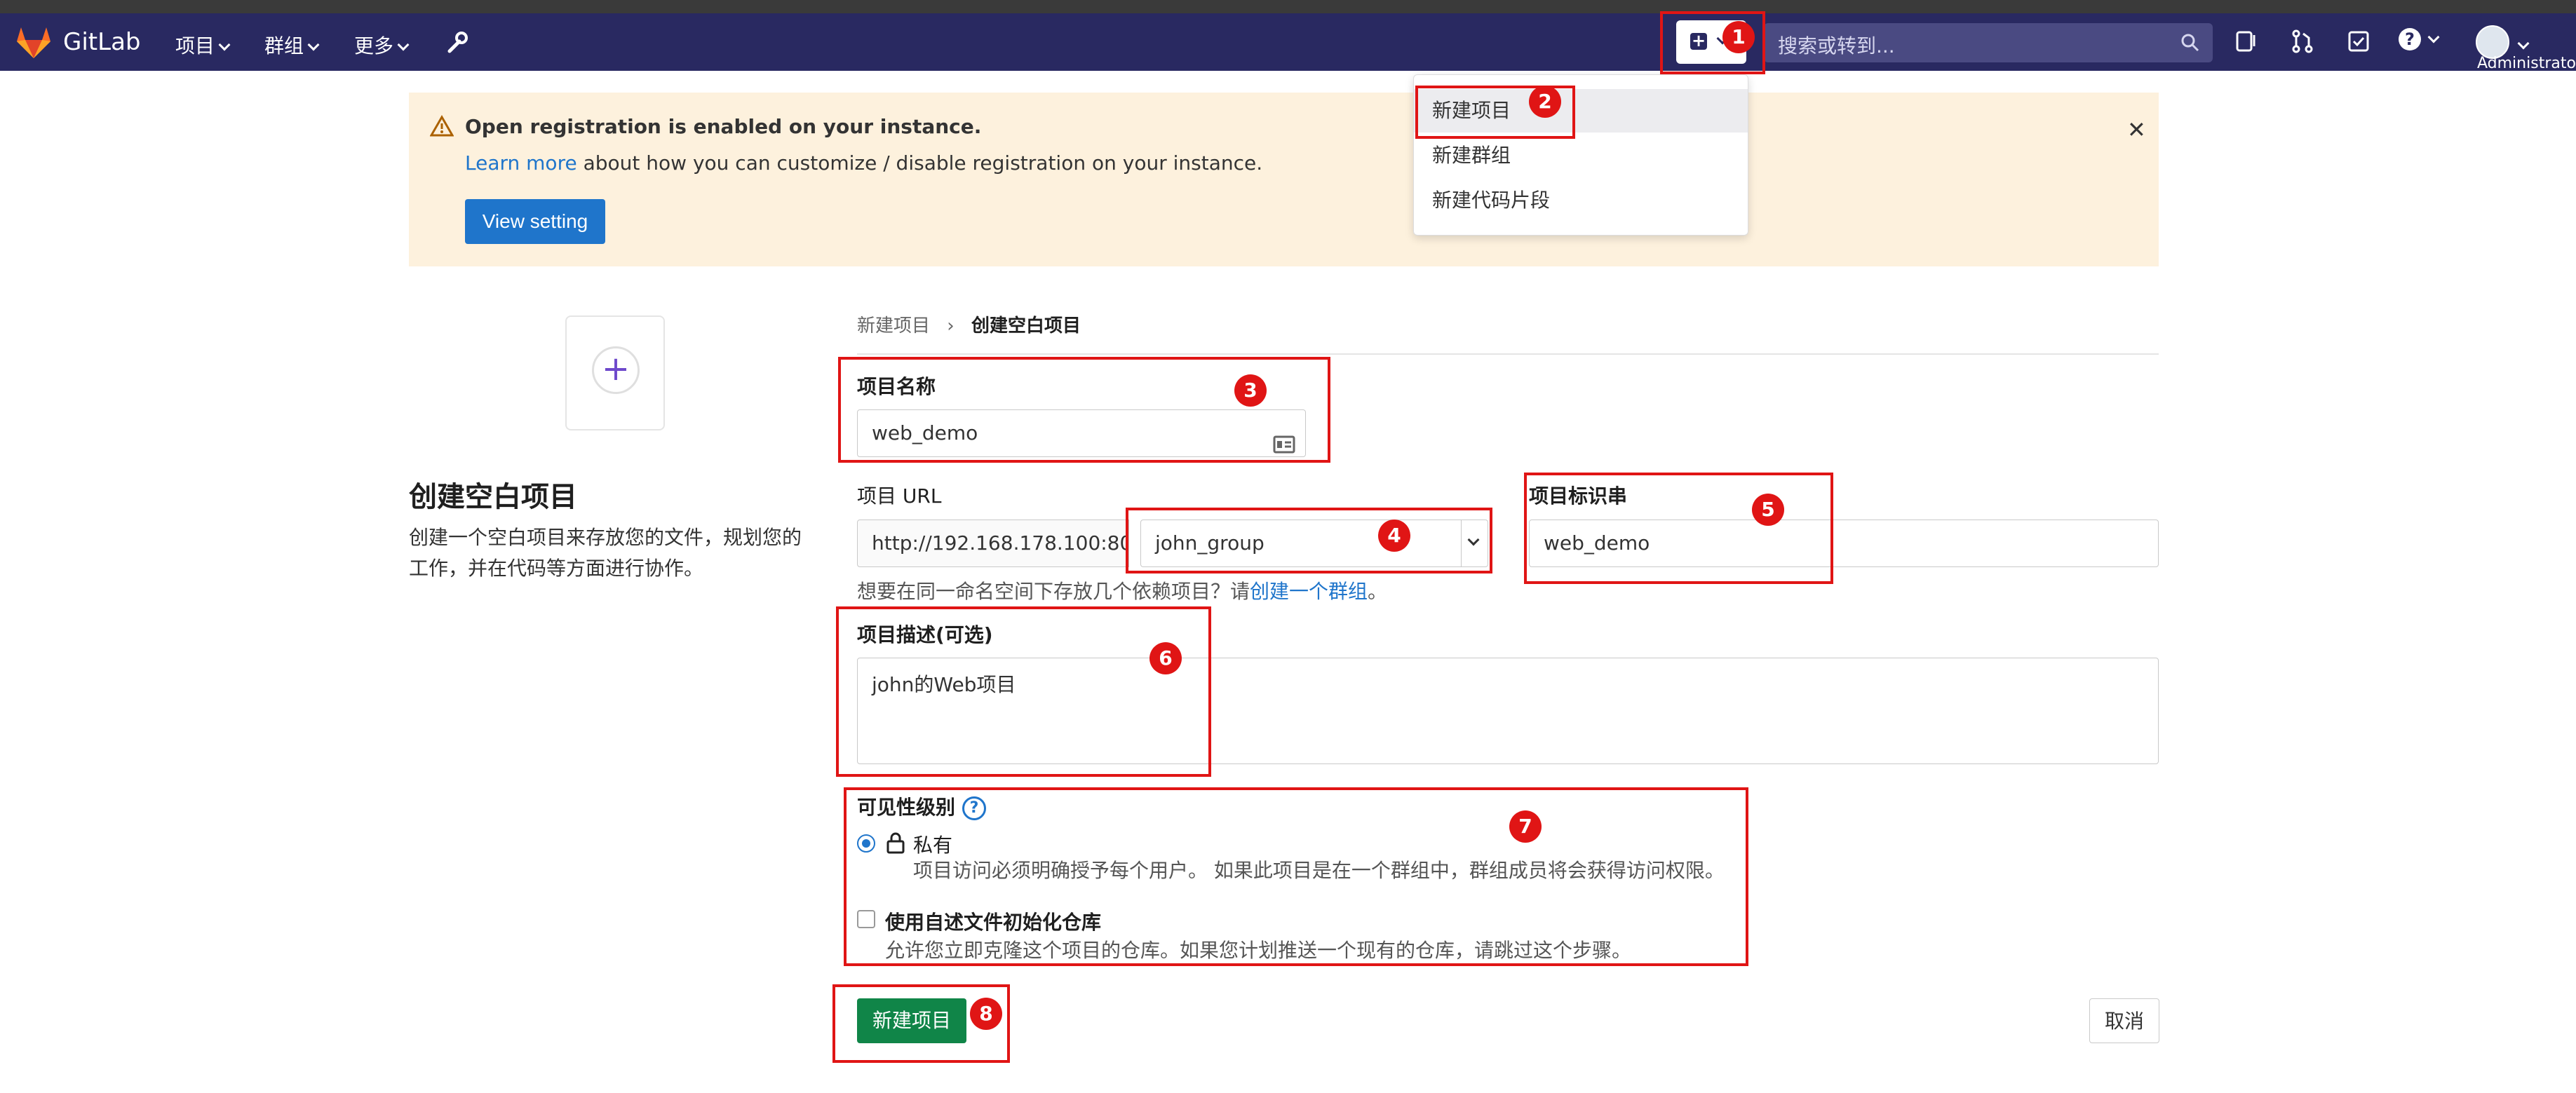 The height and width of the screenshot is (1093, 2576). What do you see at coordinates (374, 45) in the screenshot?
I see `nav-menu-label: 更多` at bounding box center [374, 45].